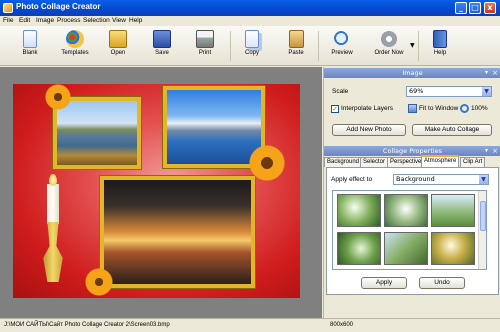 The width and height of the screenshot is (500, 332). I want to click on mountain-lake-photo, so click(214, 127).